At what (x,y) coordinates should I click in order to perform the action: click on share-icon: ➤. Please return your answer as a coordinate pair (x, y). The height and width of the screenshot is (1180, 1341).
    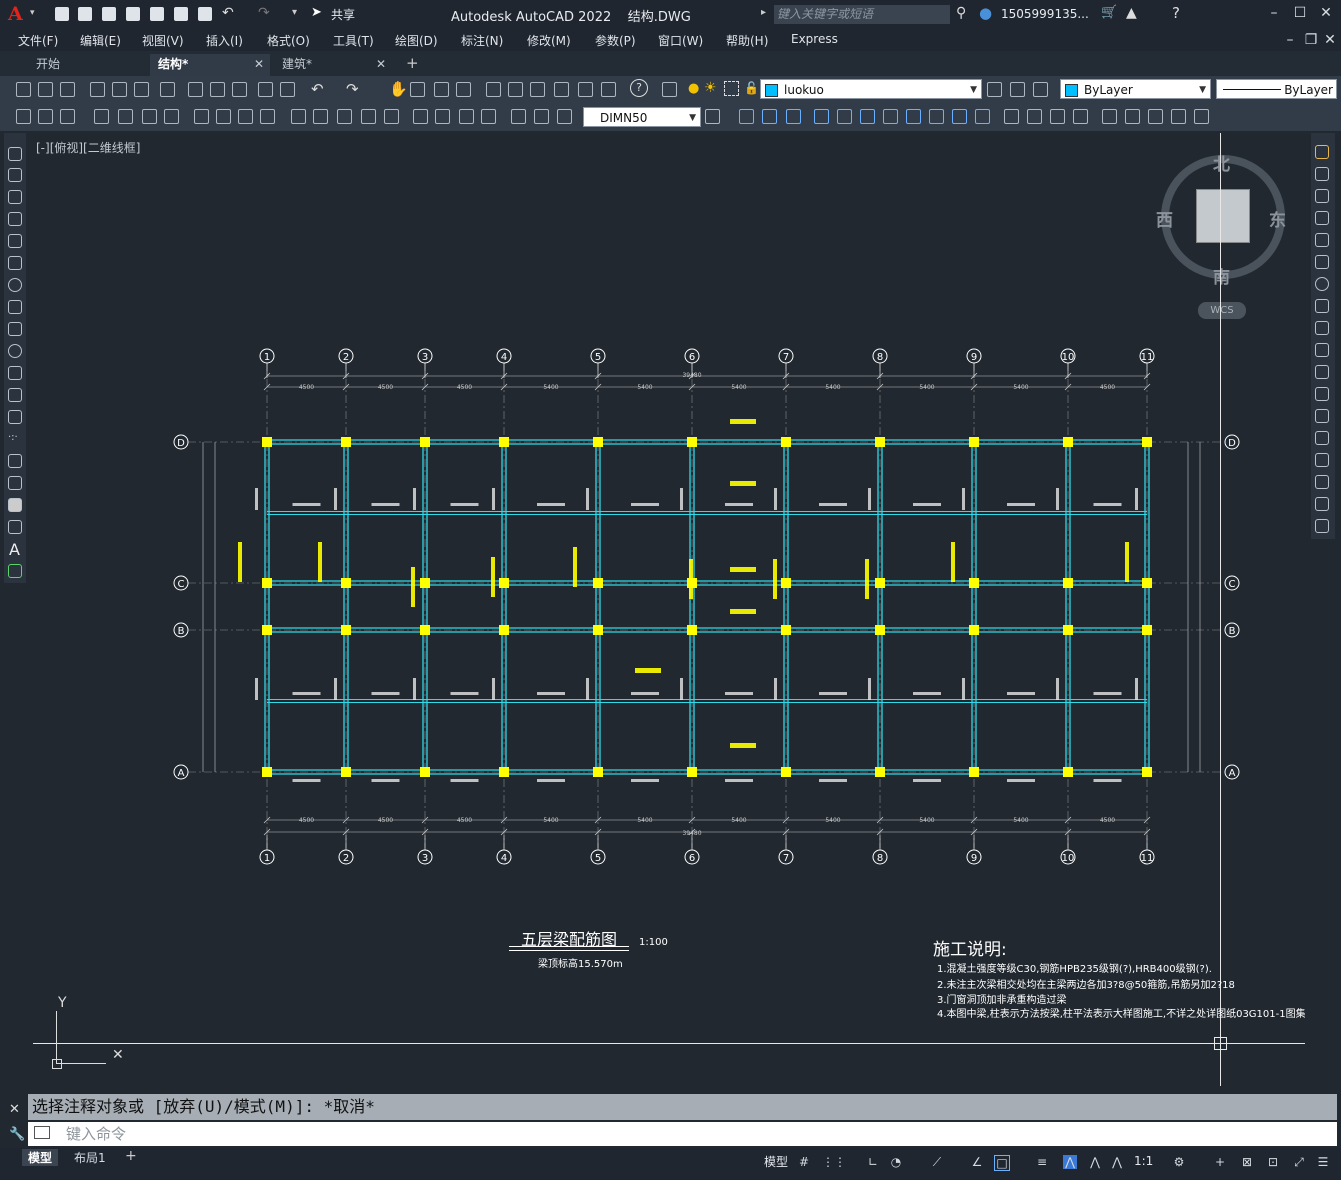
    Looking at the image, I should click on (316, 12).